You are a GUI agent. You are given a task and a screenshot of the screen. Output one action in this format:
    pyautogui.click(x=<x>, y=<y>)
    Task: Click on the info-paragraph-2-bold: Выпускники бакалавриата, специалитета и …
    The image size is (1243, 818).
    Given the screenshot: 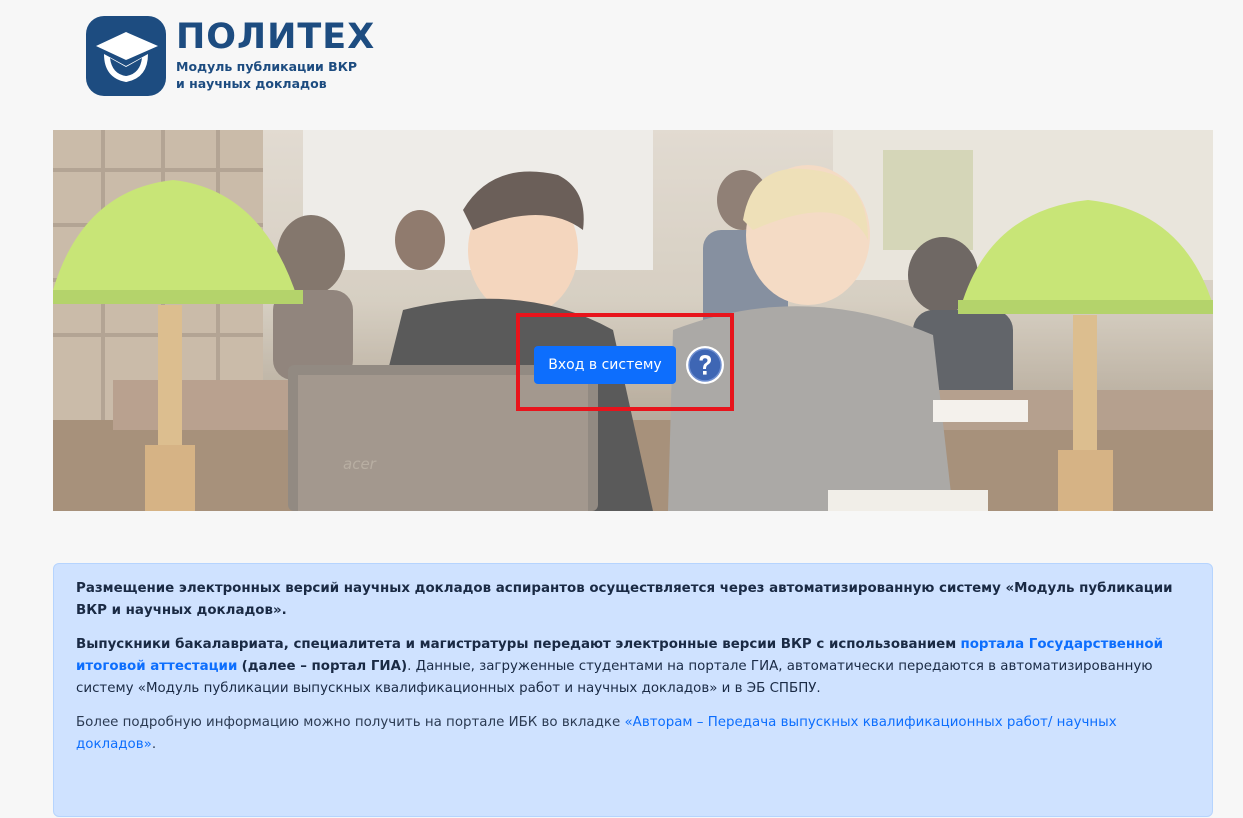 What is the action you would take?
    pyautogui.click(x=516, y=644)
    